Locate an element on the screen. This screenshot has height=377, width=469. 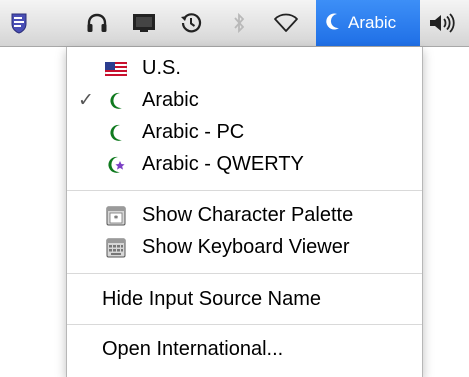
menu-item-label: Arabic is located at coordinates (170, 99).